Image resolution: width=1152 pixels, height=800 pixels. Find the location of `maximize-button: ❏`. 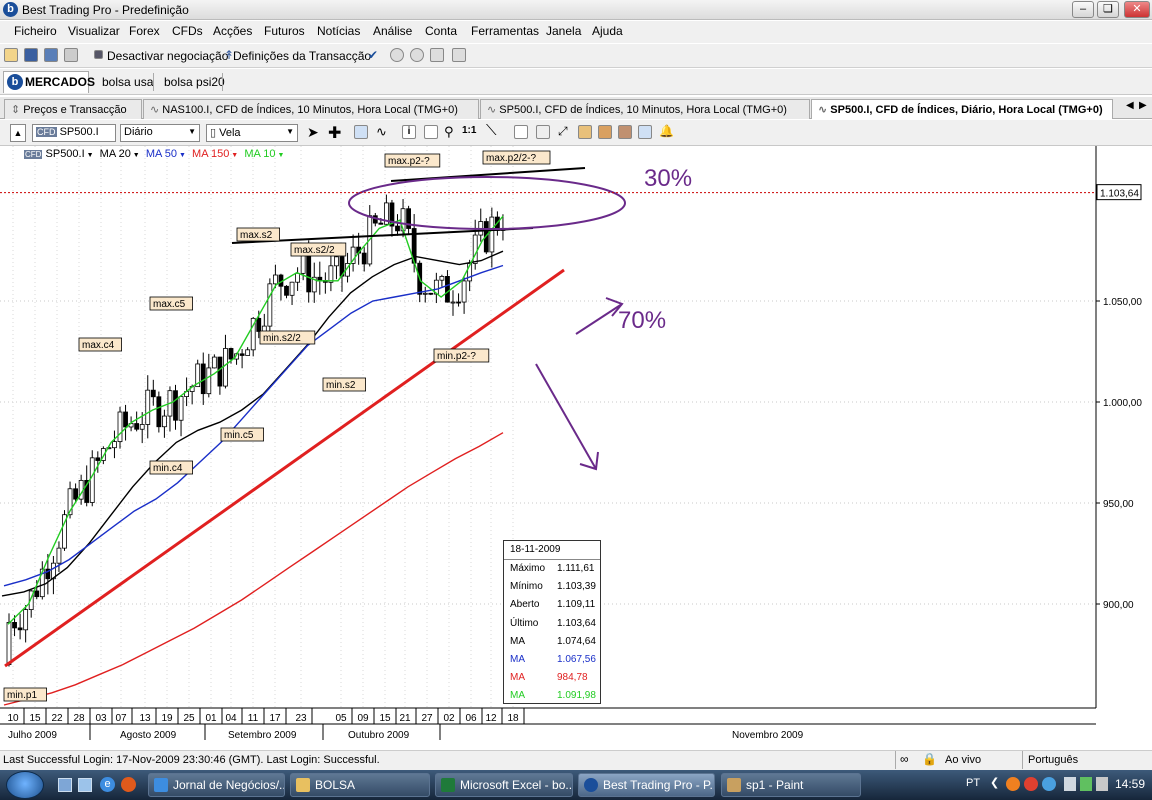

maximize-button: ❏ is located at coordinates (1108, 9).